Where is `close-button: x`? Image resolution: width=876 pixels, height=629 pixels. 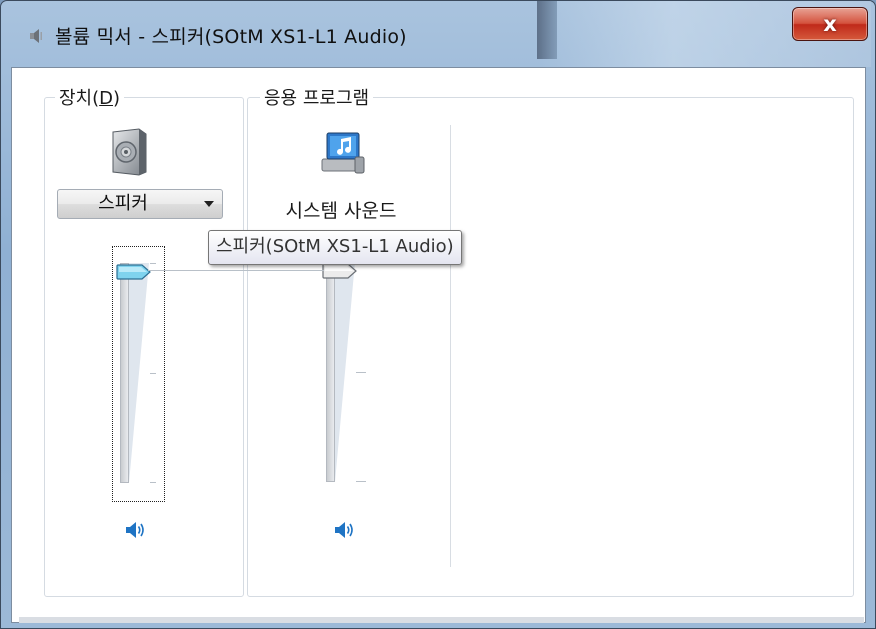
close-button: x is located at coordinates (830, 24).